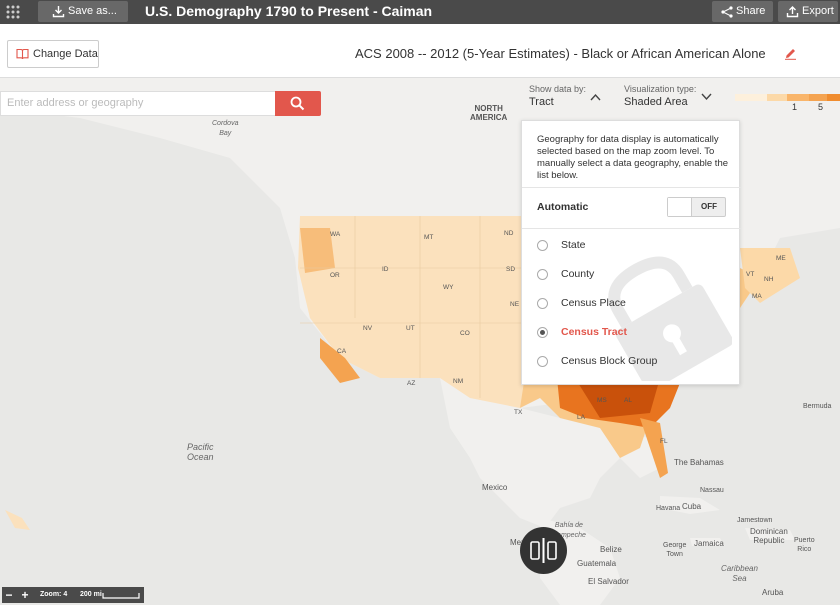 The width and height of the screenshot is (840, 605). What do you see at coordinates (518, 412) in the screenshot?
I see `state-label-tx: TX` at bounding box center [518, 412].